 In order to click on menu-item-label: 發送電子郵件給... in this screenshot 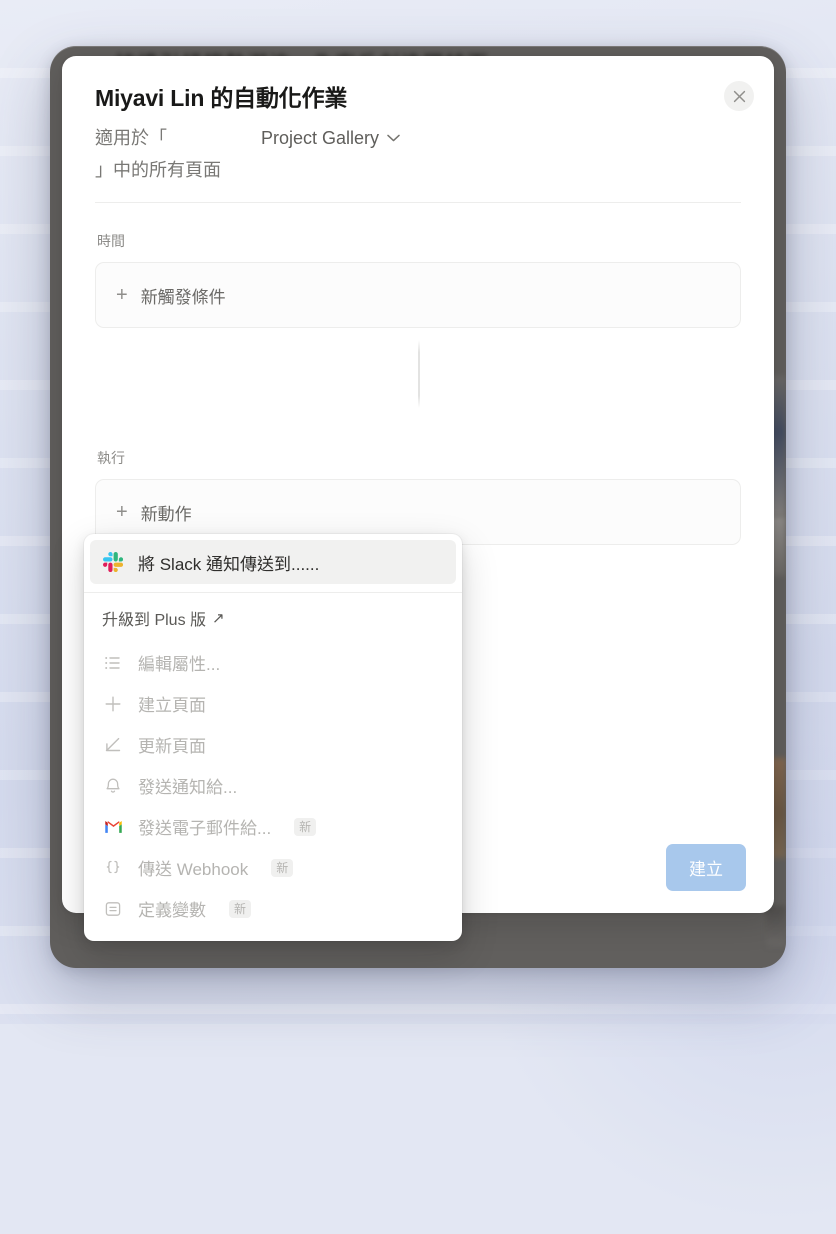, I will do `click(205, 828)`.